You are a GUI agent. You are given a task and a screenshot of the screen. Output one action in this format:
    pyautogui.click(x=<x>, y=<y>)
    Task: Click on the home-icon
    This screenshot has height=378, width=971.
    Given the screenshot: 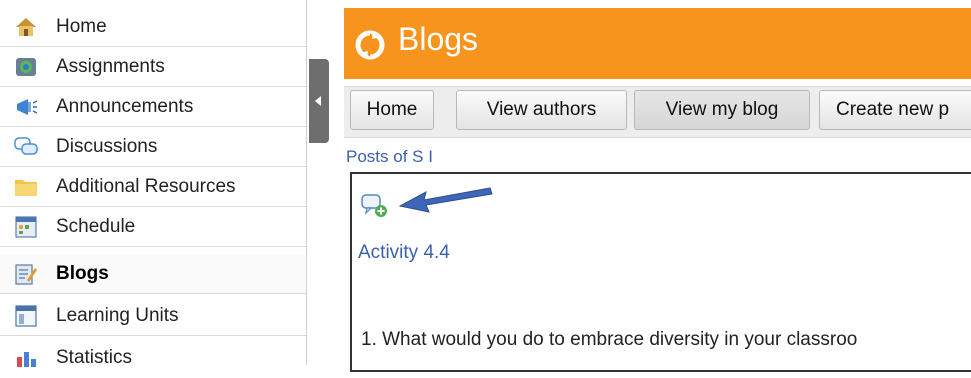 What is the action you would take?
    pyautogui.click(x=26, y=27)
    